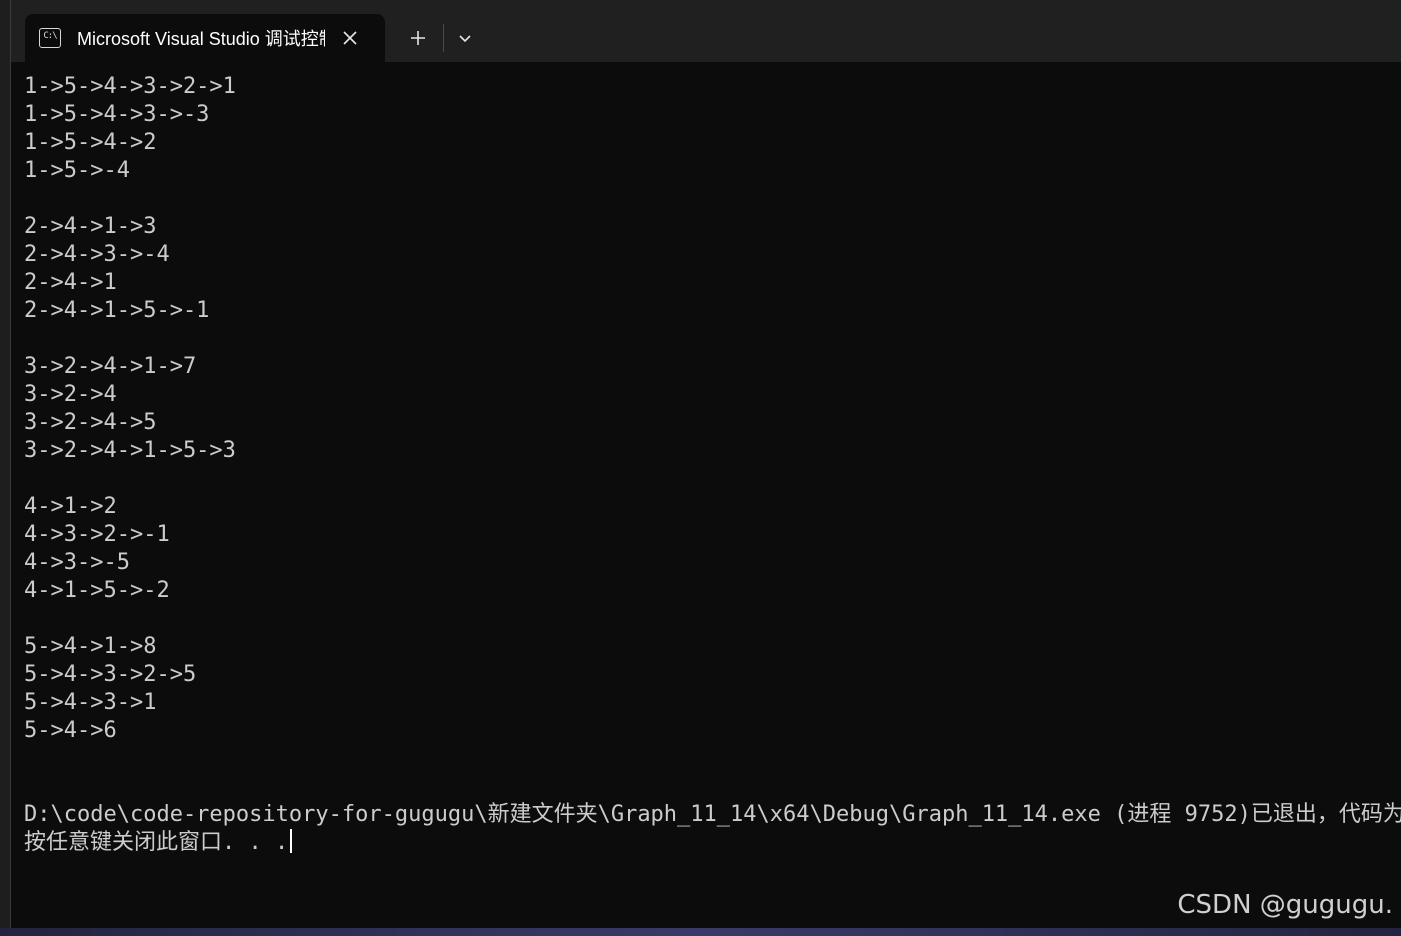  What do you see at coordinates (90, 702) in the screenshot?
I see `terminal-line: 5->4->3->1` at bounding box center [90, 702].